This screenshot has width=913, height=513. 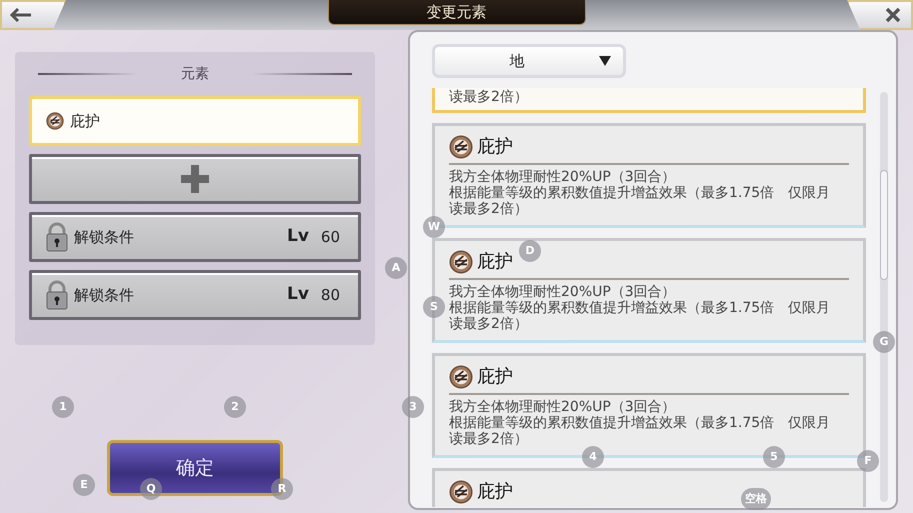 I want to click on key-hint-badge: G, so click(x=884, y=342).